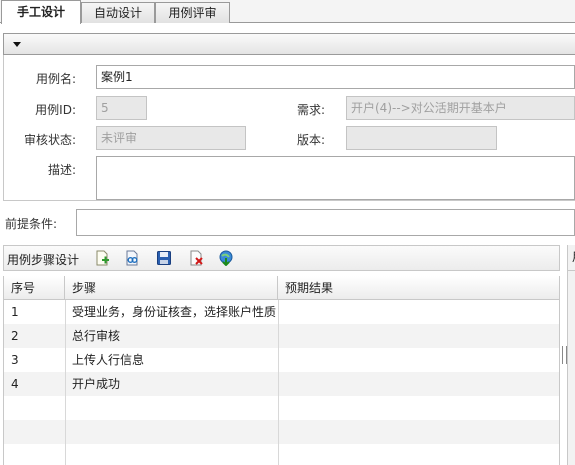 The width and height of the screenshot is (575, 465). I want to click on review-status-label: 审核状态:, so click(49, 140).